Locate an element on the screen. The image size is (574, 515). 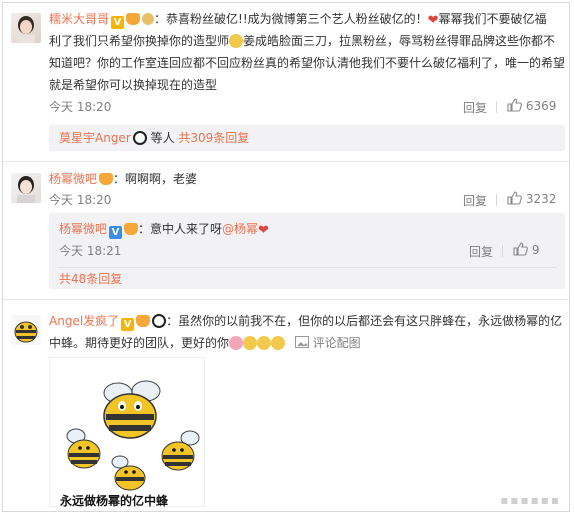
comment-username: 糯米大哥哥 is located at coordinates (79, 19).